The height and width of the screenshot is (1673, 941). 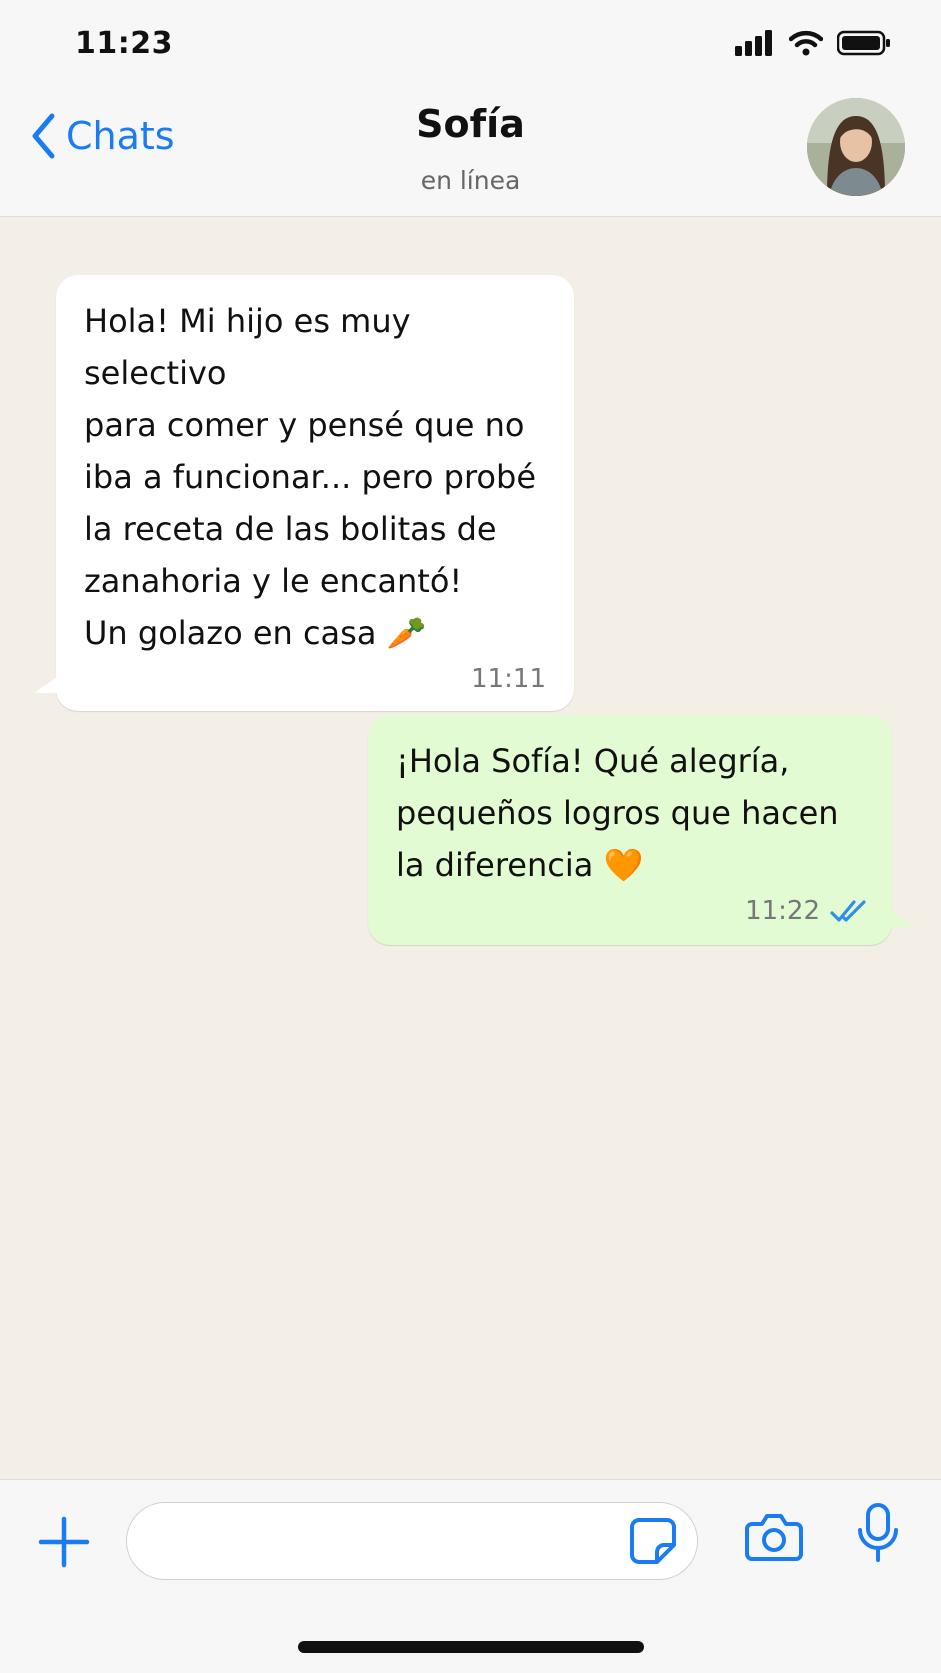 I want to click on sticker-button, so click(x=653, y=1543).